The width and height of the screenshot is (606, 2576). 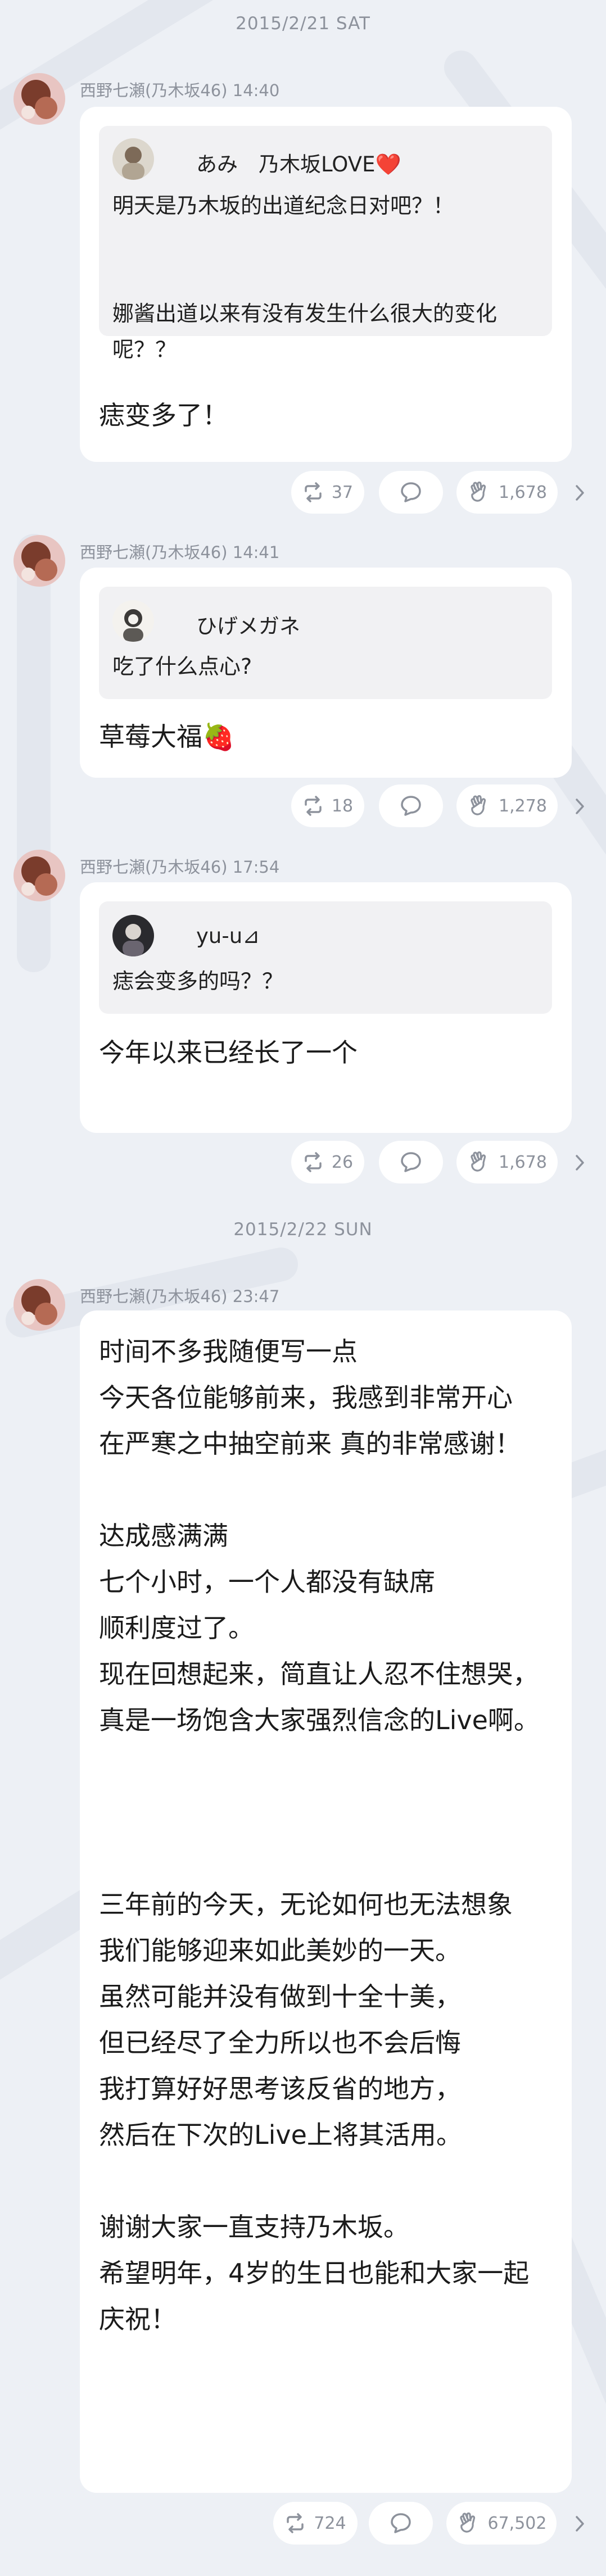 What do you see at coordinates (342, 492) in the screenshot?
I see `repost-count: 37` at bounding box center [342, 492].